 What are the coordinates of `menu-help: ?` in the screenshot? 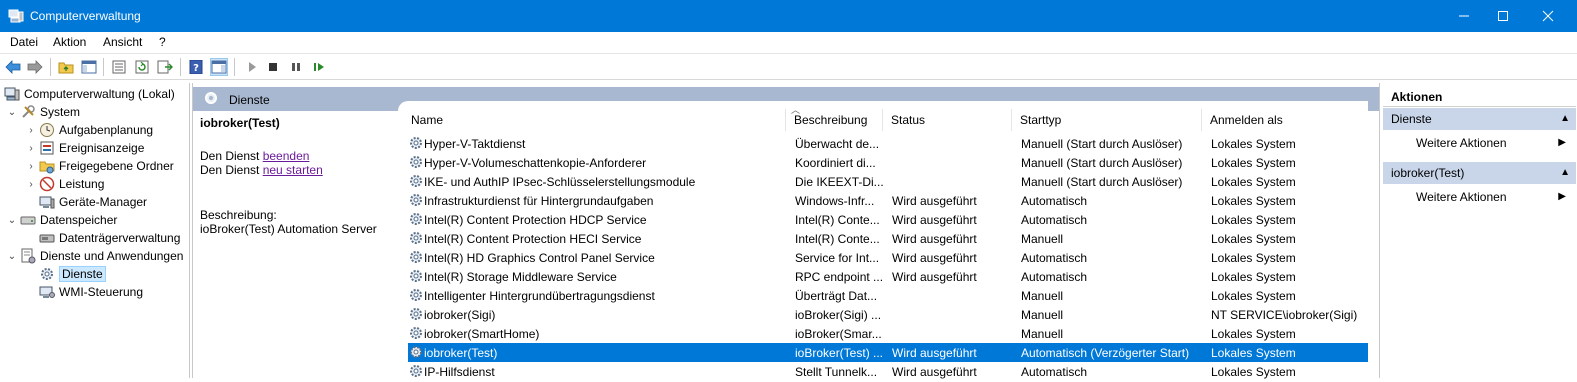 It's located at (162, 42).